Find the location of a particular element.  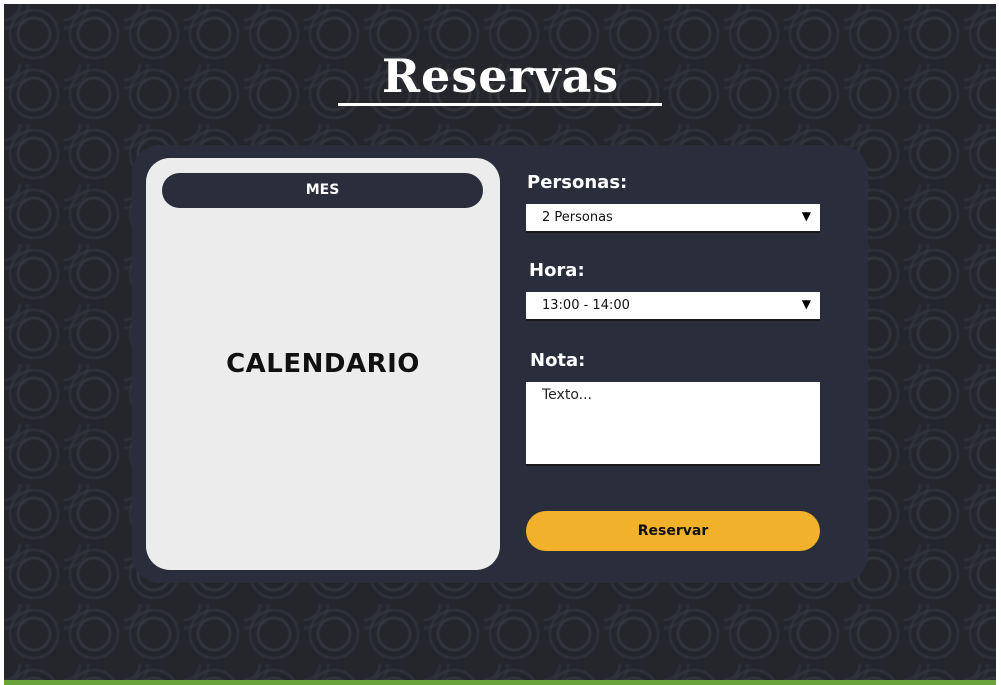

hora-select: 13:00 - 14:00 ▼ is located at coordinates (673, 306).